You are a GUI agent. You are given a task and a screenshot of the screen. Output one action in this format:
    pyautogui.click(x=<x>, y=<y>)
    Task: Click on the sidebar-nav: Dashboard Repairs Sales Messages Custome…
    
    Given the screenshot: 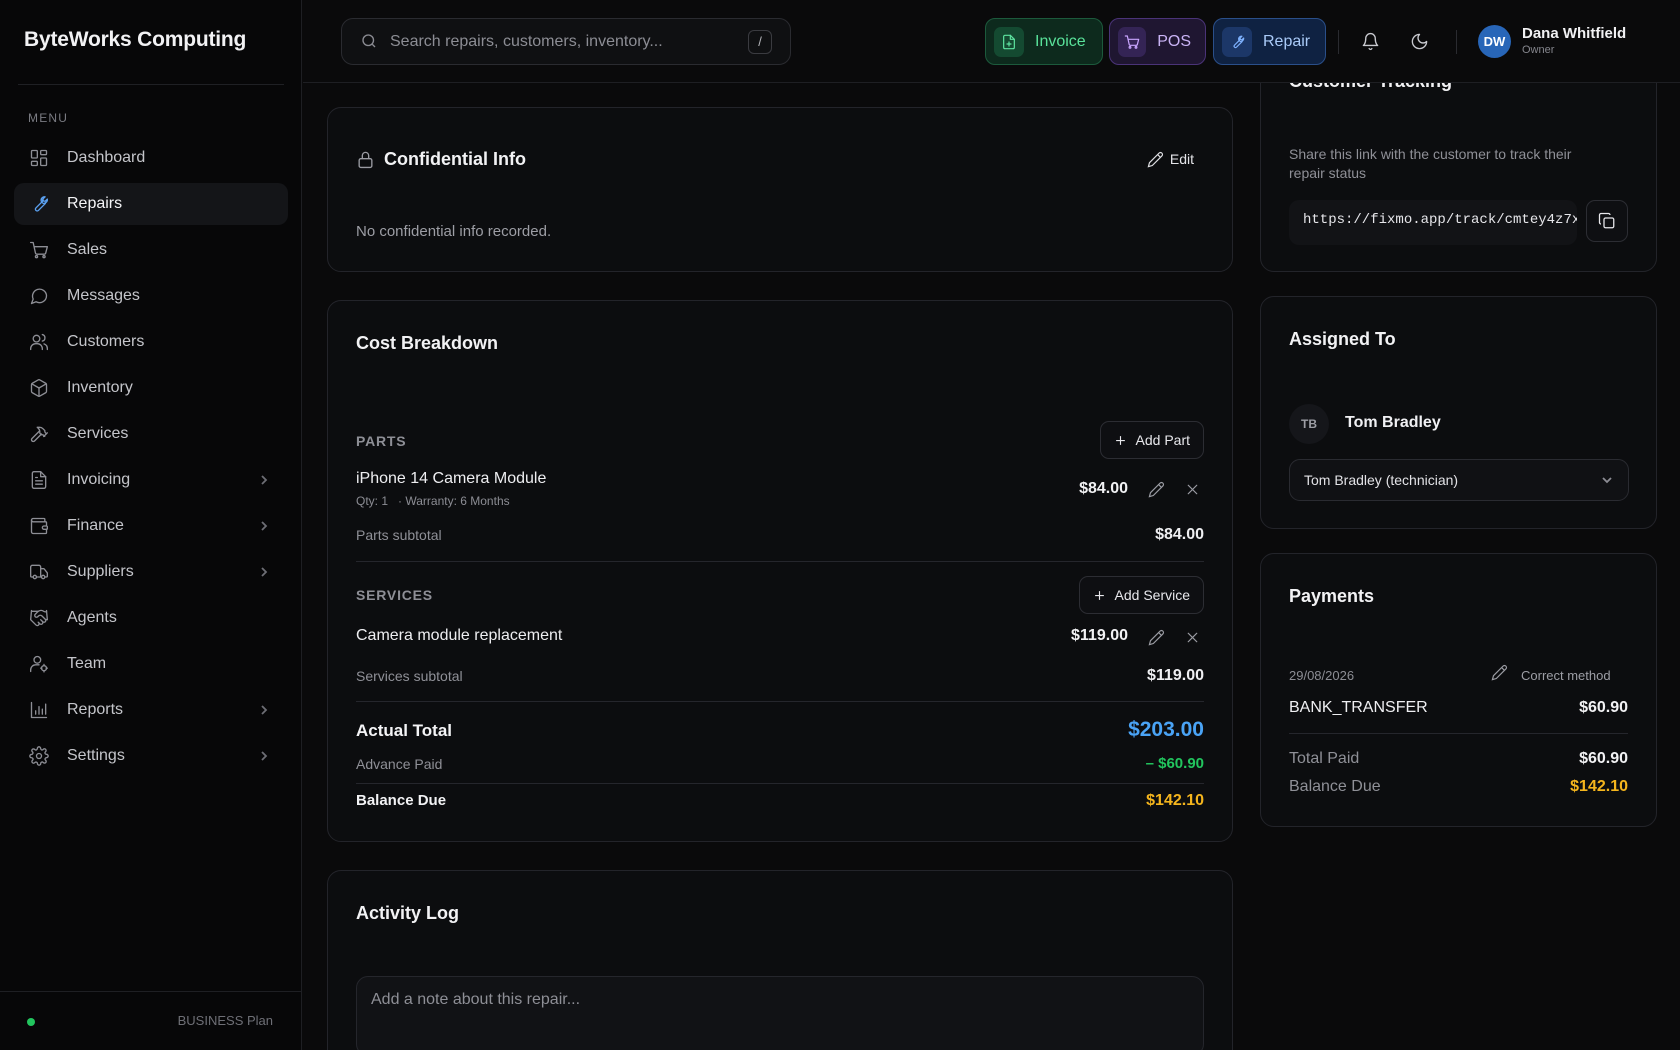 What is the action you would take?
    pyautogui.click(x=151, y=459)
    